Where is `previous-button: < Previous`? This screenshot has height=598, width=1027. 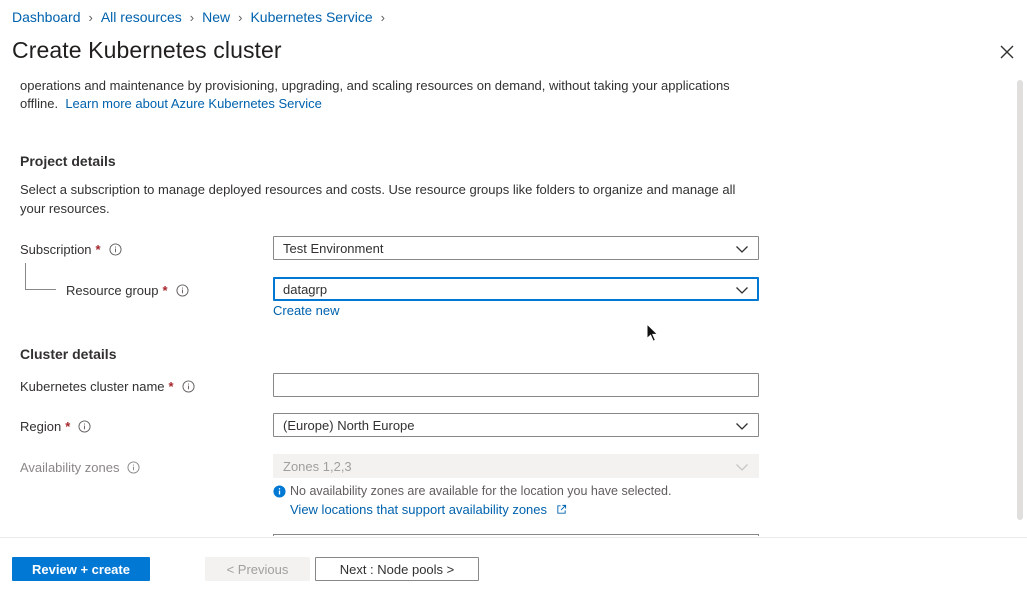
previous-button: < Previous is located at coordinates (257, 569).